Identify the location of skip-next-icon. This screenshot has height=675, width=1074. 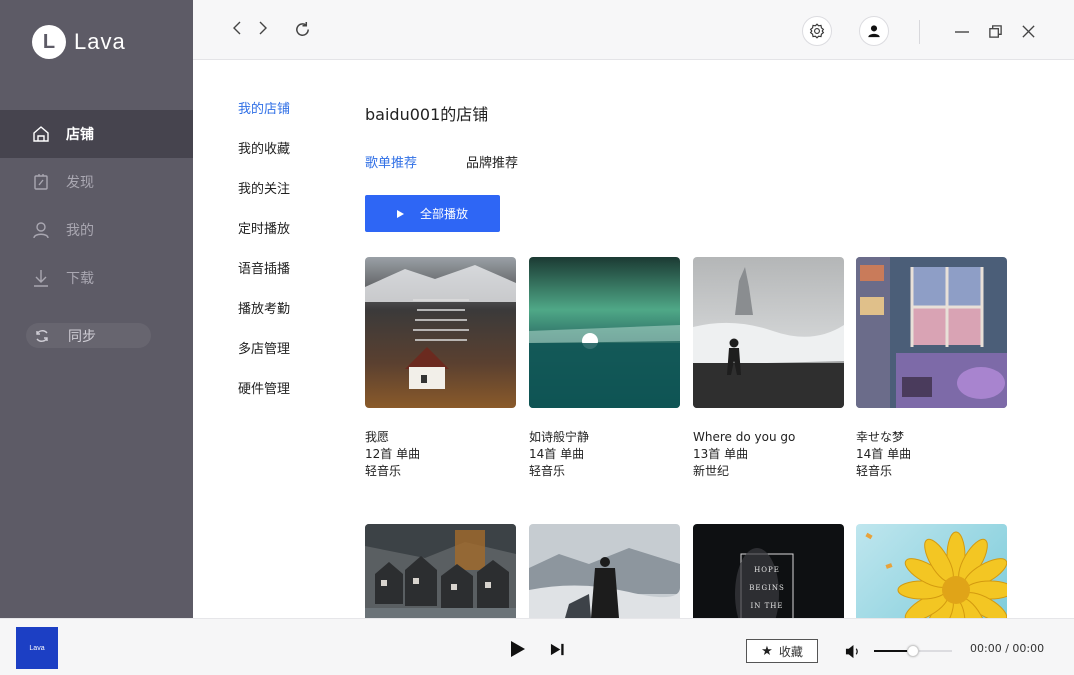
(557, 649).